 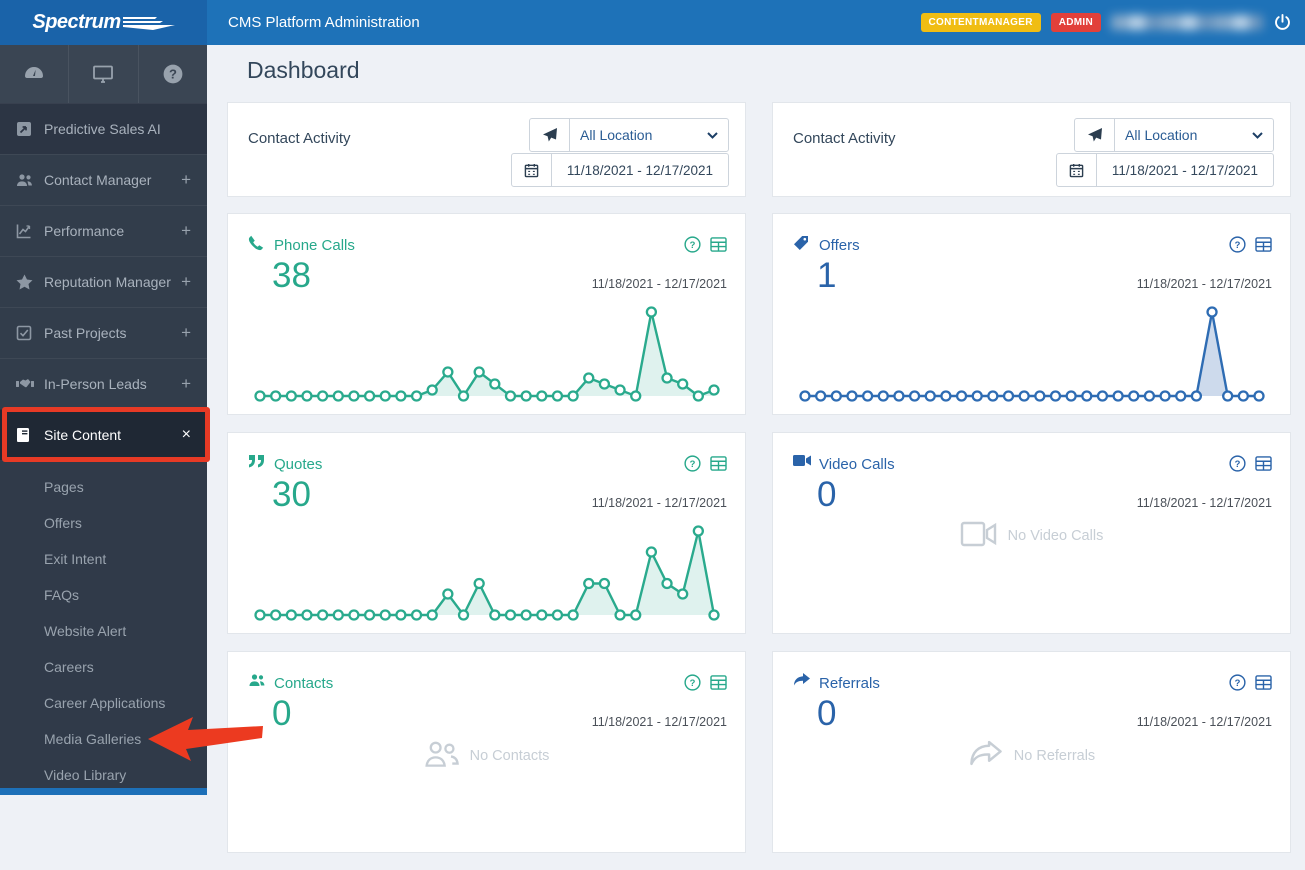 I want to click on offers-sparkline, so click(x=1032, y=354).